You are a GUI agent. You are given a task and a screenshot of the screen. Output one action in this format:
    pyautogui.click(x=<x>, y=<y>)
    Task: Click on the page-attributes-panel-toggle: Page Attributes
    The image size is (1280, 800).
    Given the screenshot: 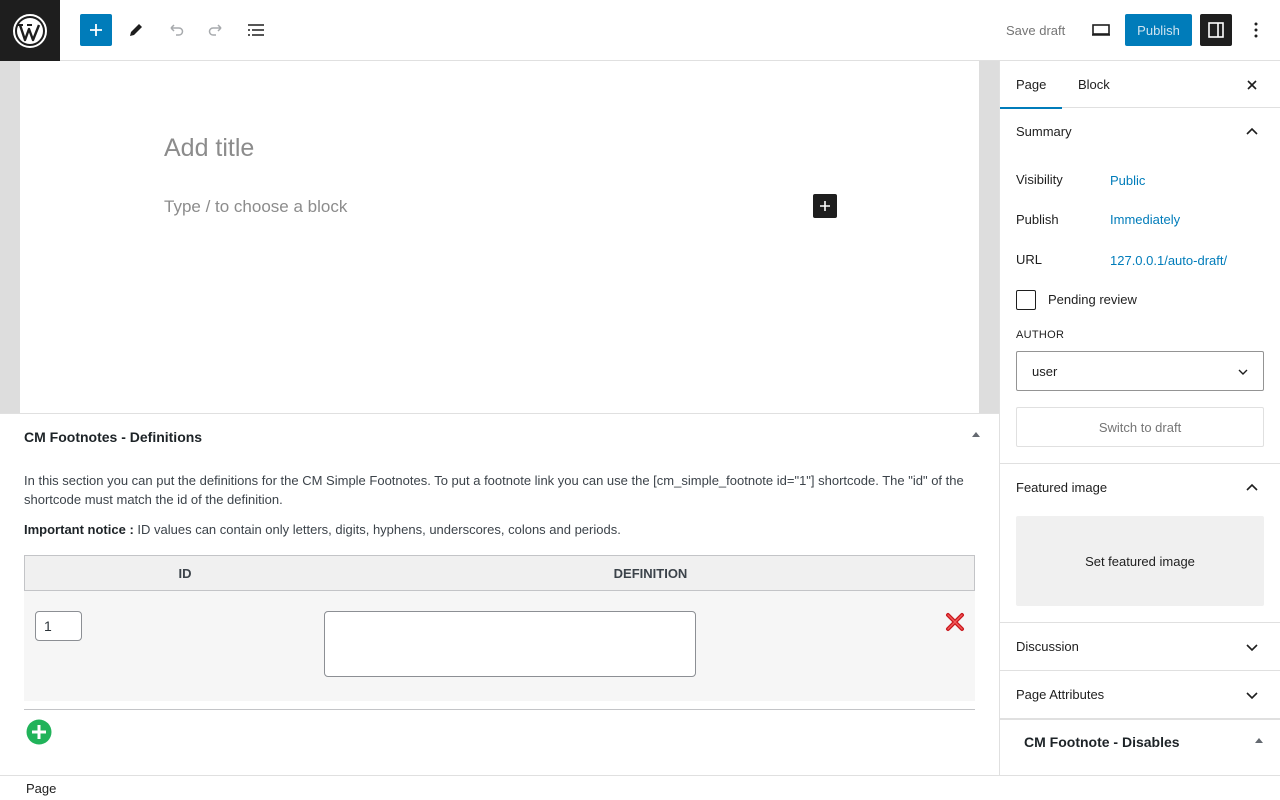 What is the action you would take?
    pyautogui.click(x=1140, y=695)
    